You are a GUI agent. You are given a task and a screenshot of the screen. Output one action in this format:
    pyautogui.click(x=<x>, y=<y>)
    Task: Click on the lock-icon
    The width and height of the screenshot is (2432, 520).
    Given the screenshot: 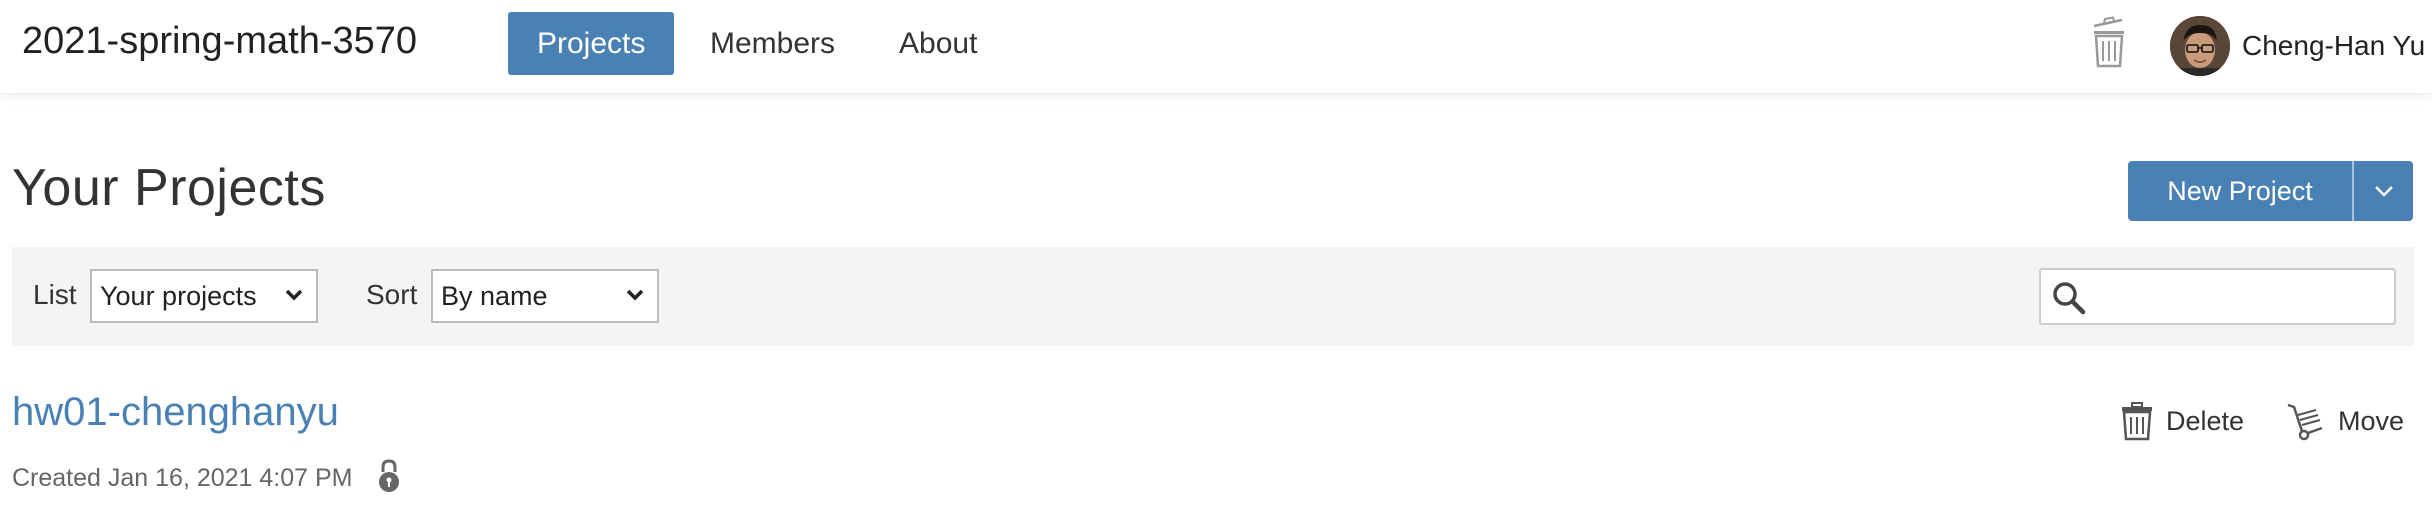 What is the action you would take?
    pyautogui.click(x=389, y=475)
    